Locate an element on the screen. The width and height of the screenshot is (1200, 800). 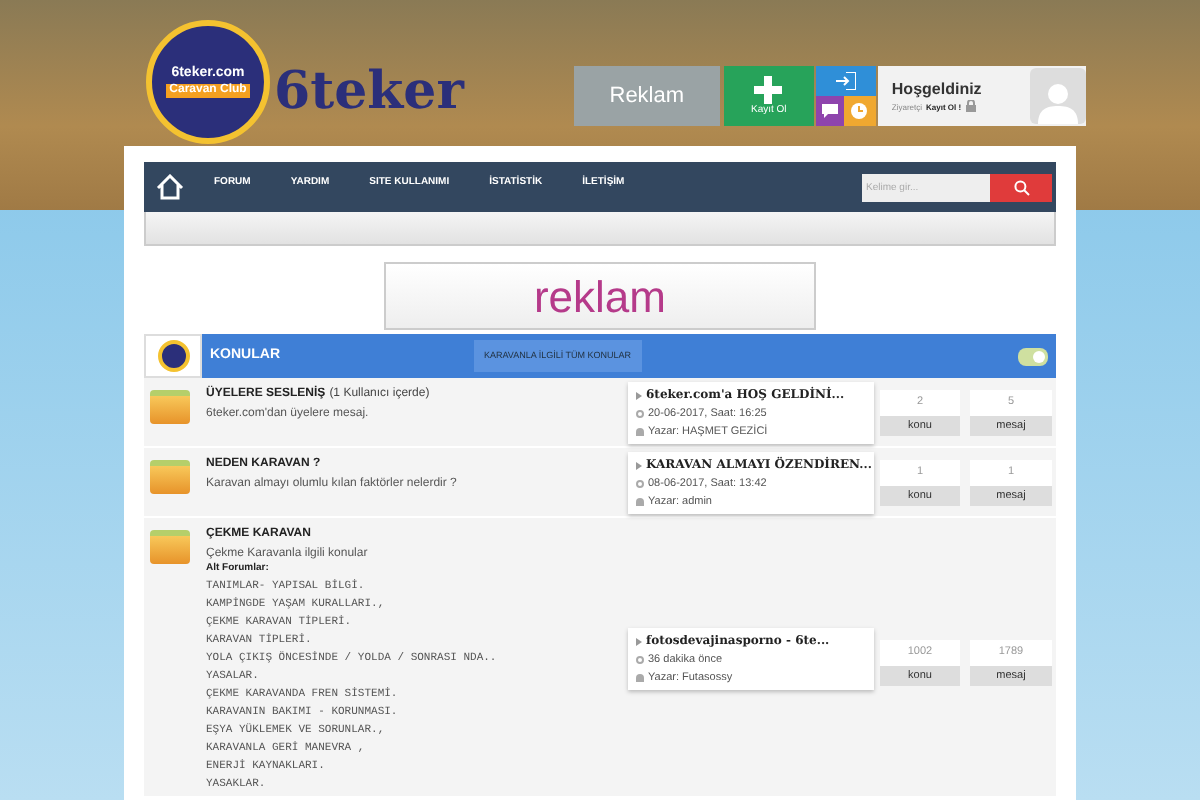
welcome-text: Hoşgeldiniz is located at coordinates (937, 90).